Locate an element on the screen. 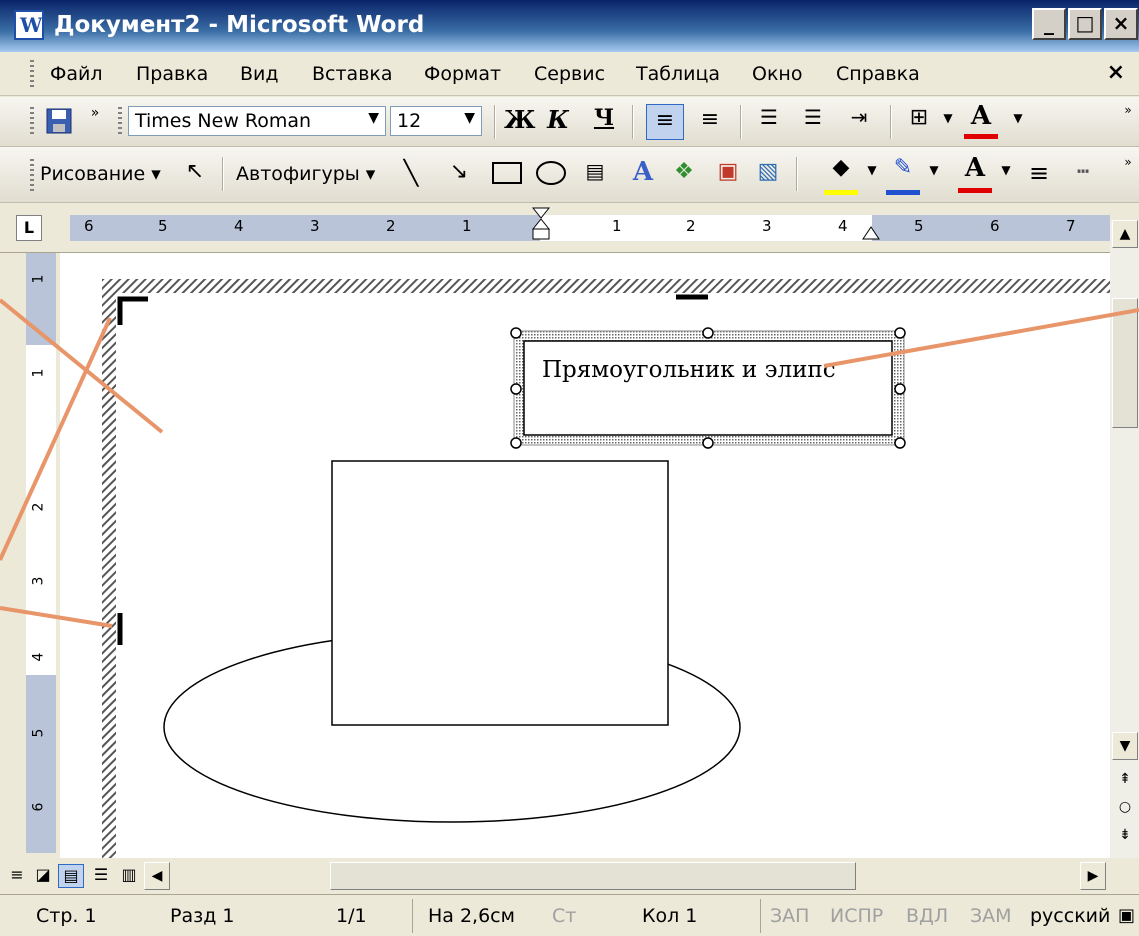 The width and height of the screenshot is (1139, 936). underline-button: Ч is located at coordinates (604, 121).